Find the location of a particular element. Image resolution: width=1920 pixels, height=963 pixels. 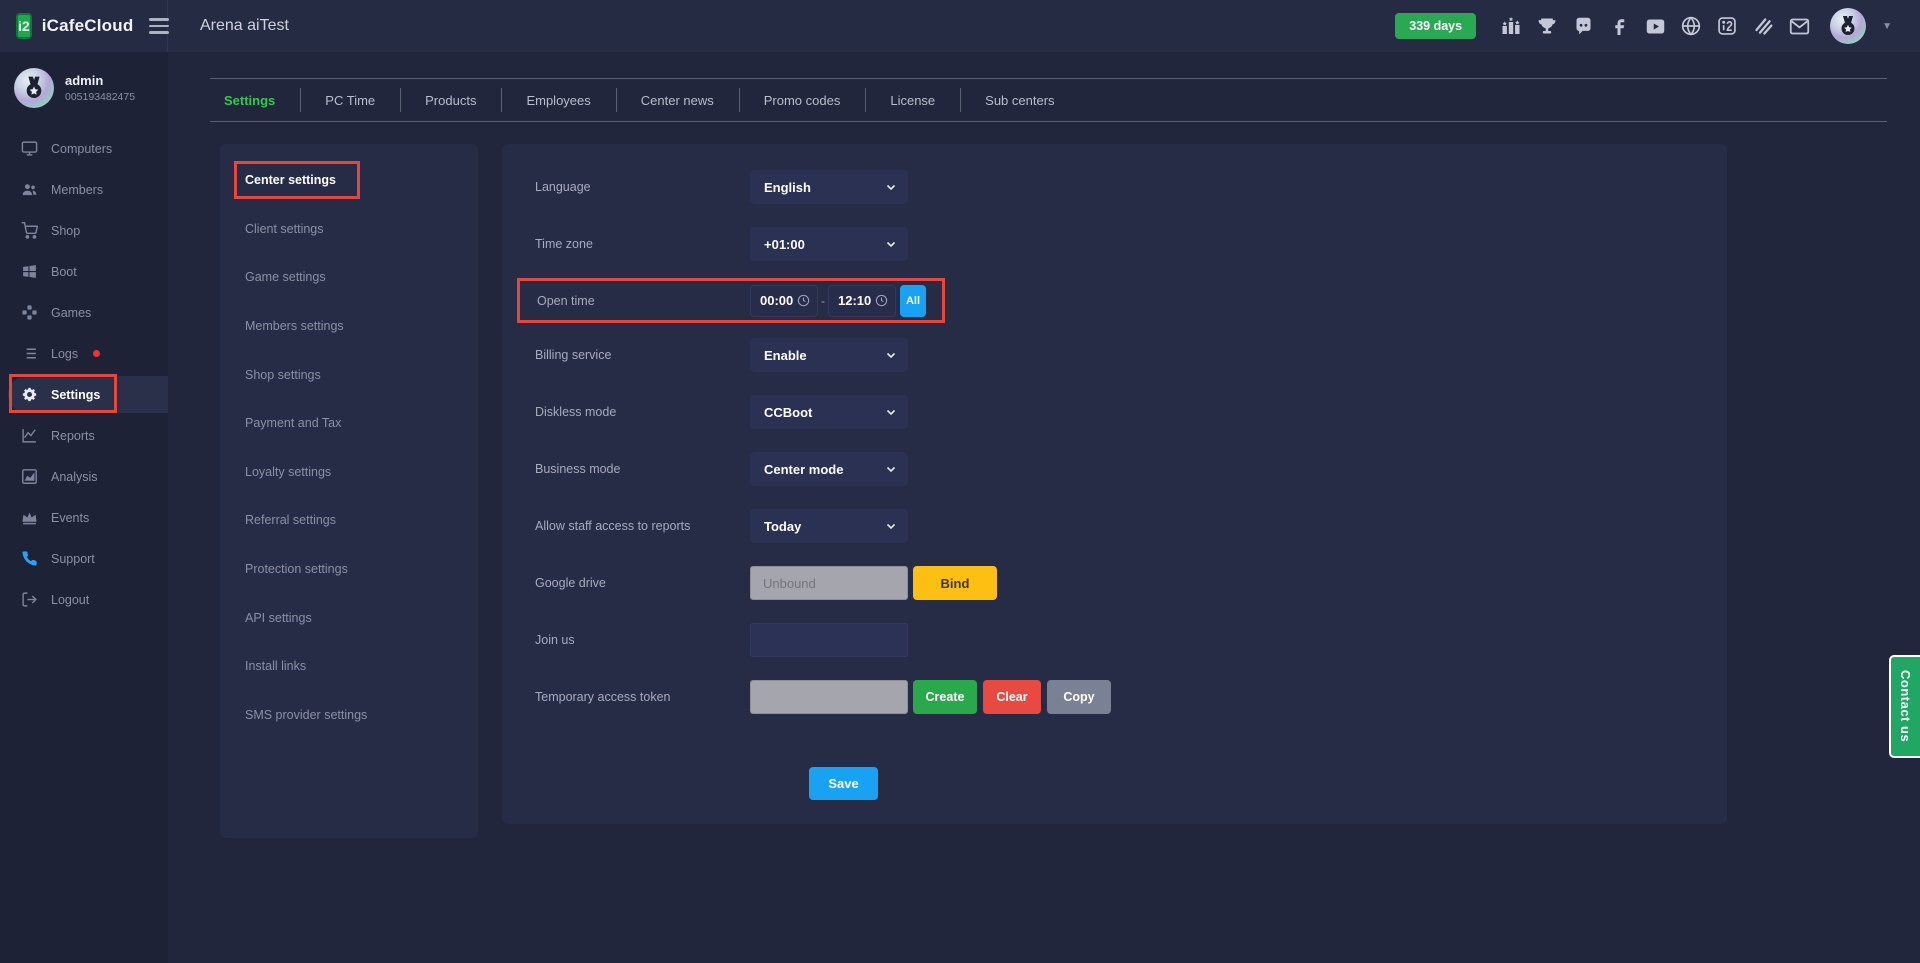

youtube-icon is located at coordinates (1655, 26).